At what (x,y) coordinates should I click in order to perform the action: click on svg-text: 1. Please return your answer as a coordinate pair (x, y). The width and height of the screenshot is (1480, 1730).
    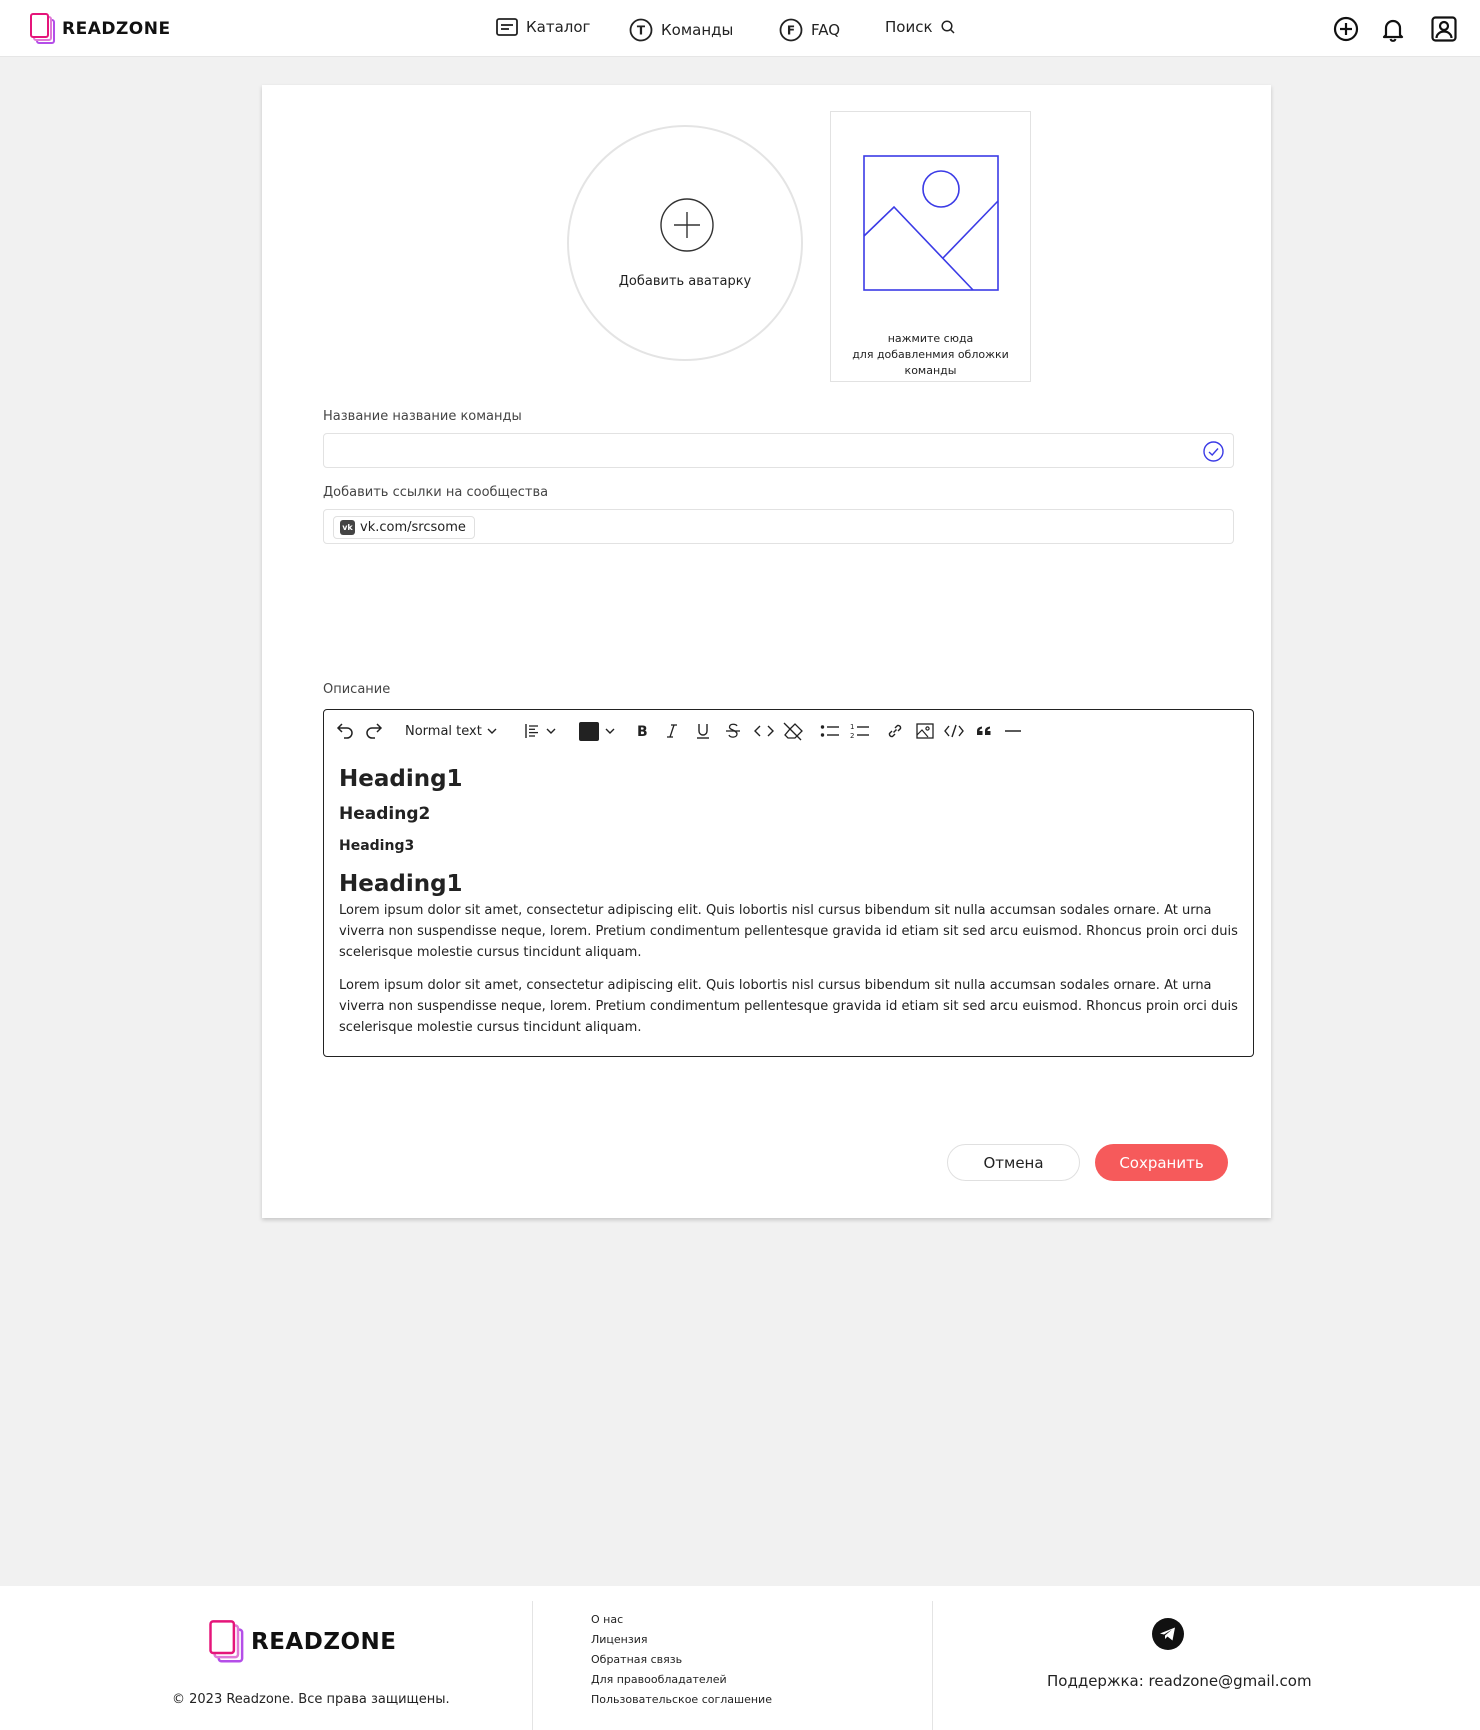
    Looking at the image, I should click on (852, 727).